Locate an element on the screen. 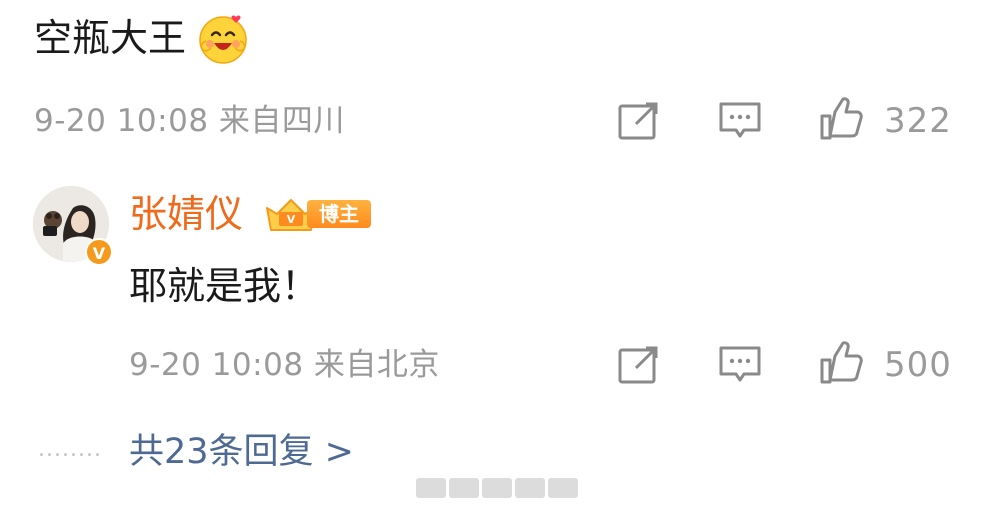 Image resolution: width=992 pixels, height=509 pixels. comment-location: 来自四川 is located at coordinates (281, 121).